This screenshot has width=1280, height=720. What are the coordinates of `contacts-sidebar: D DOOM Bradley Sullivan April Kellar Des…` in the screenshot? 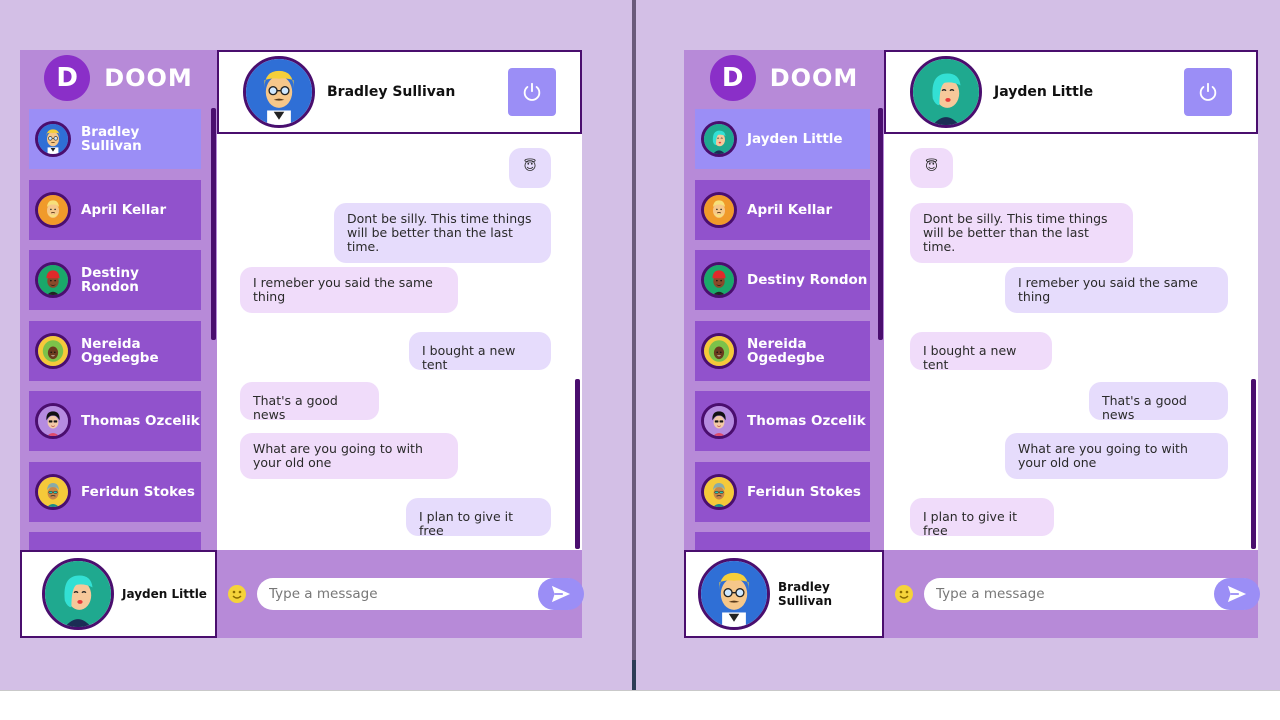 It's located at (118, 300).